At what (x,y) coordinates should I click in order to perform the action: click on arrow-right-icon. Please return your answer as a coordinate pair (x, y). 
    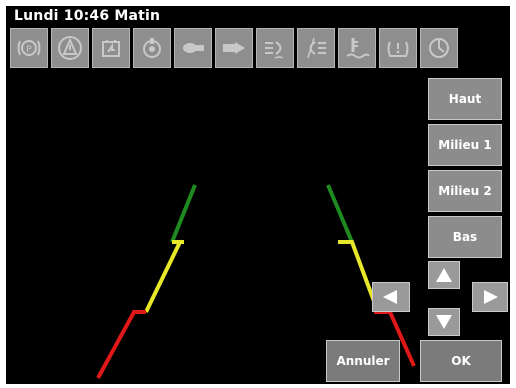
    Looking at the image, I should click on (491, 297).